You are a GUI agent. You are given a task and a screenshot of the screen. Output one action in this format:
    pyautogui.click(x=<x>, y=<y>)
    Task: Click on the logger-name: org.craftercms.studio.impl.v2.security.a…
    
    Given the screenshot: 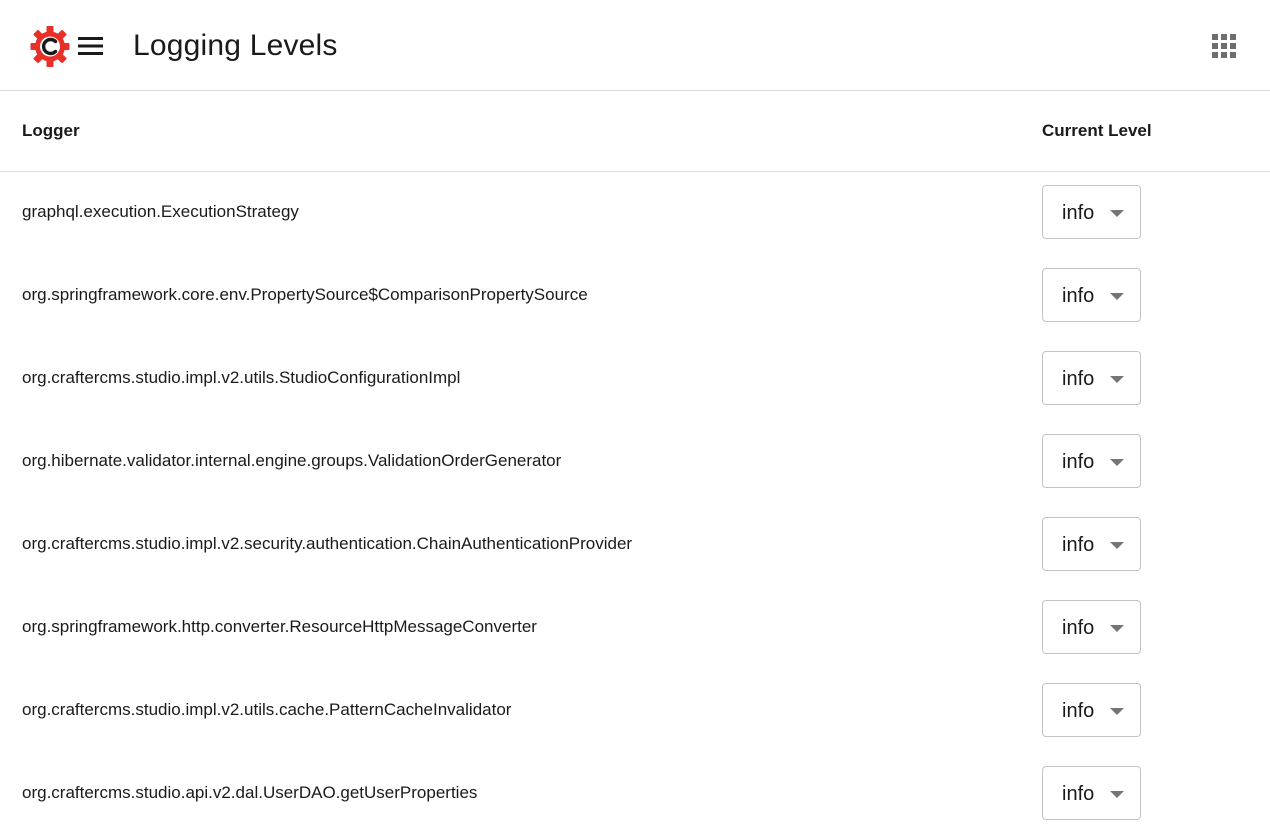 What is the action you would take?
    pyautogui.click(x=327, y=543)
    